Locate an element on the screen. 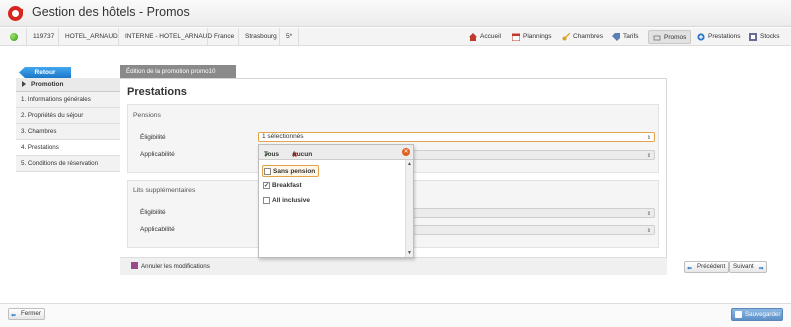  nav-chambres: Chambres is located at coordinates (582, 37).